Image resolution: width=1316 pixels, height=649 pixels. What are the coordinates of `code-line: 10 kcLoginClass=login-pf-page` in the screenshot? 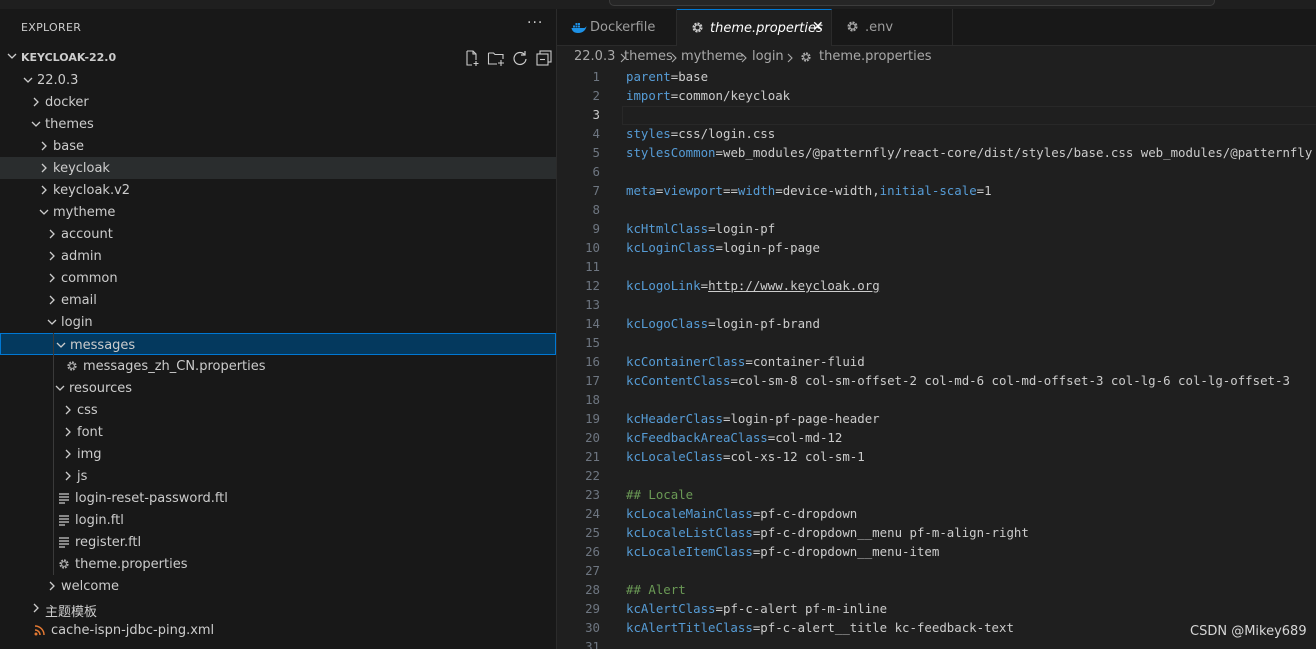 It's located at (936, 248).